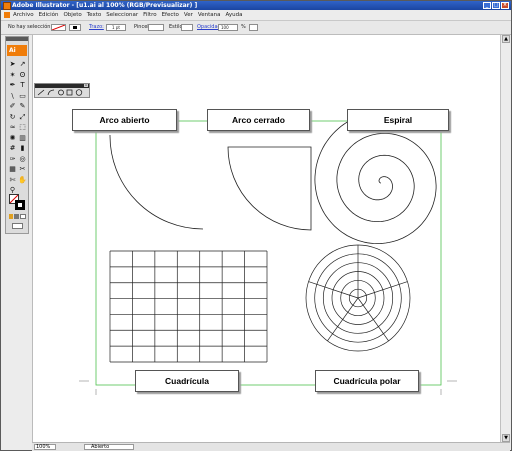 The height and width of the screenshot is (451, 512). What do you see at coordinates (22, 64) in the screenshot?
I see `direct-selection-tool-icon: ↗` at bounding box center [22, 64].